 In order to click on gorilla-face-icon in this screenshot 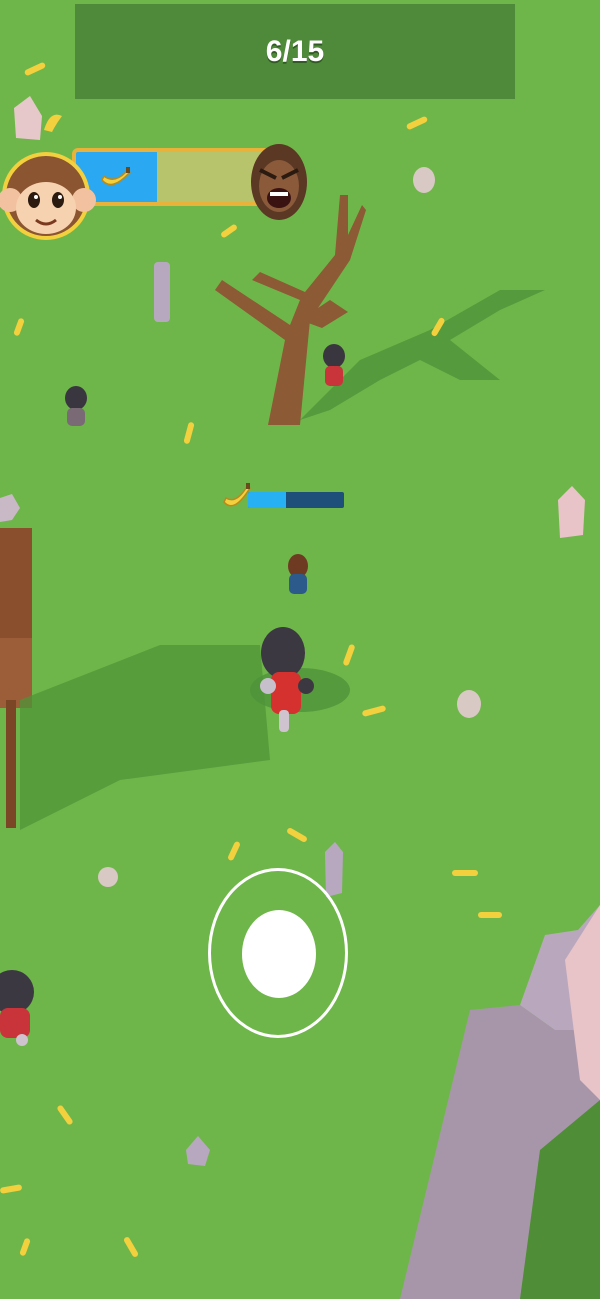, I will do `click(279, 182)`.